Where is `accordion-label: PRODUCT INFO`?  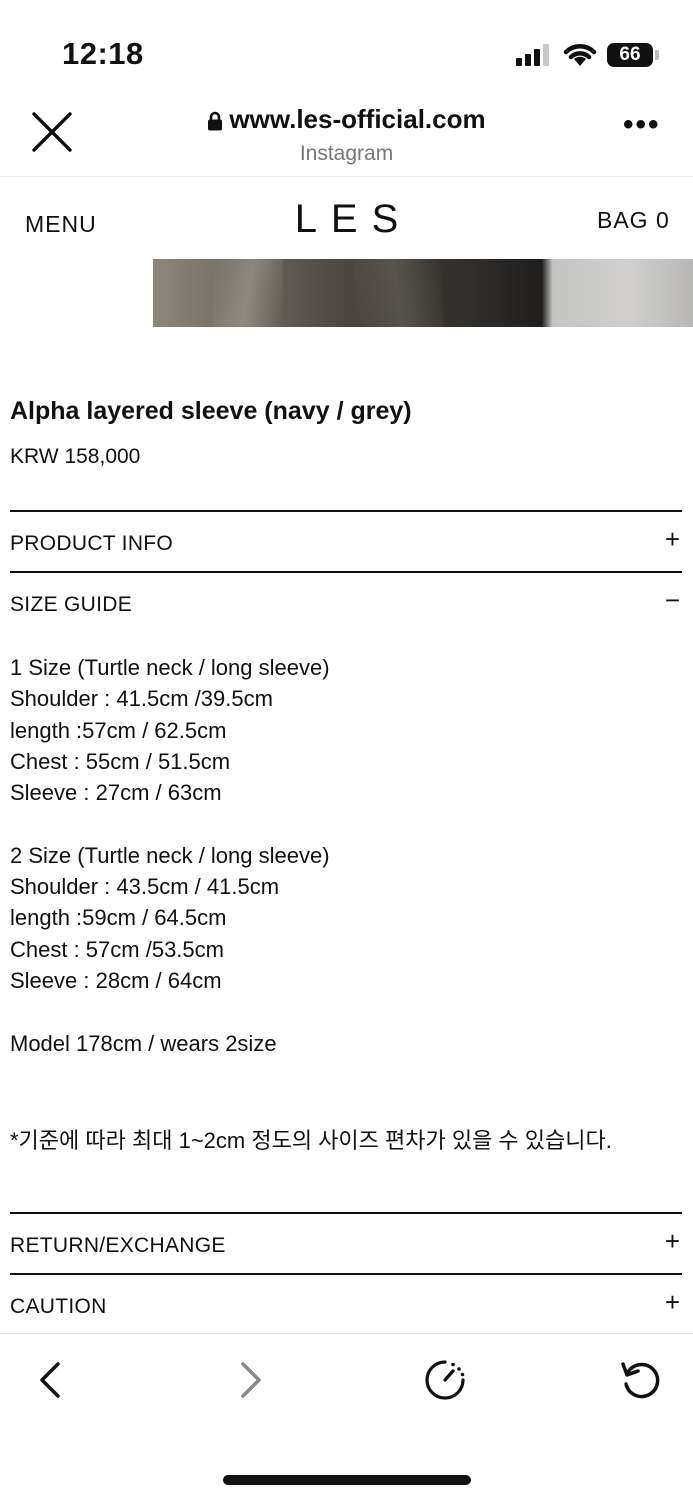 accordion-label: PRODUCT INFO is located at coordinates (92, 543).